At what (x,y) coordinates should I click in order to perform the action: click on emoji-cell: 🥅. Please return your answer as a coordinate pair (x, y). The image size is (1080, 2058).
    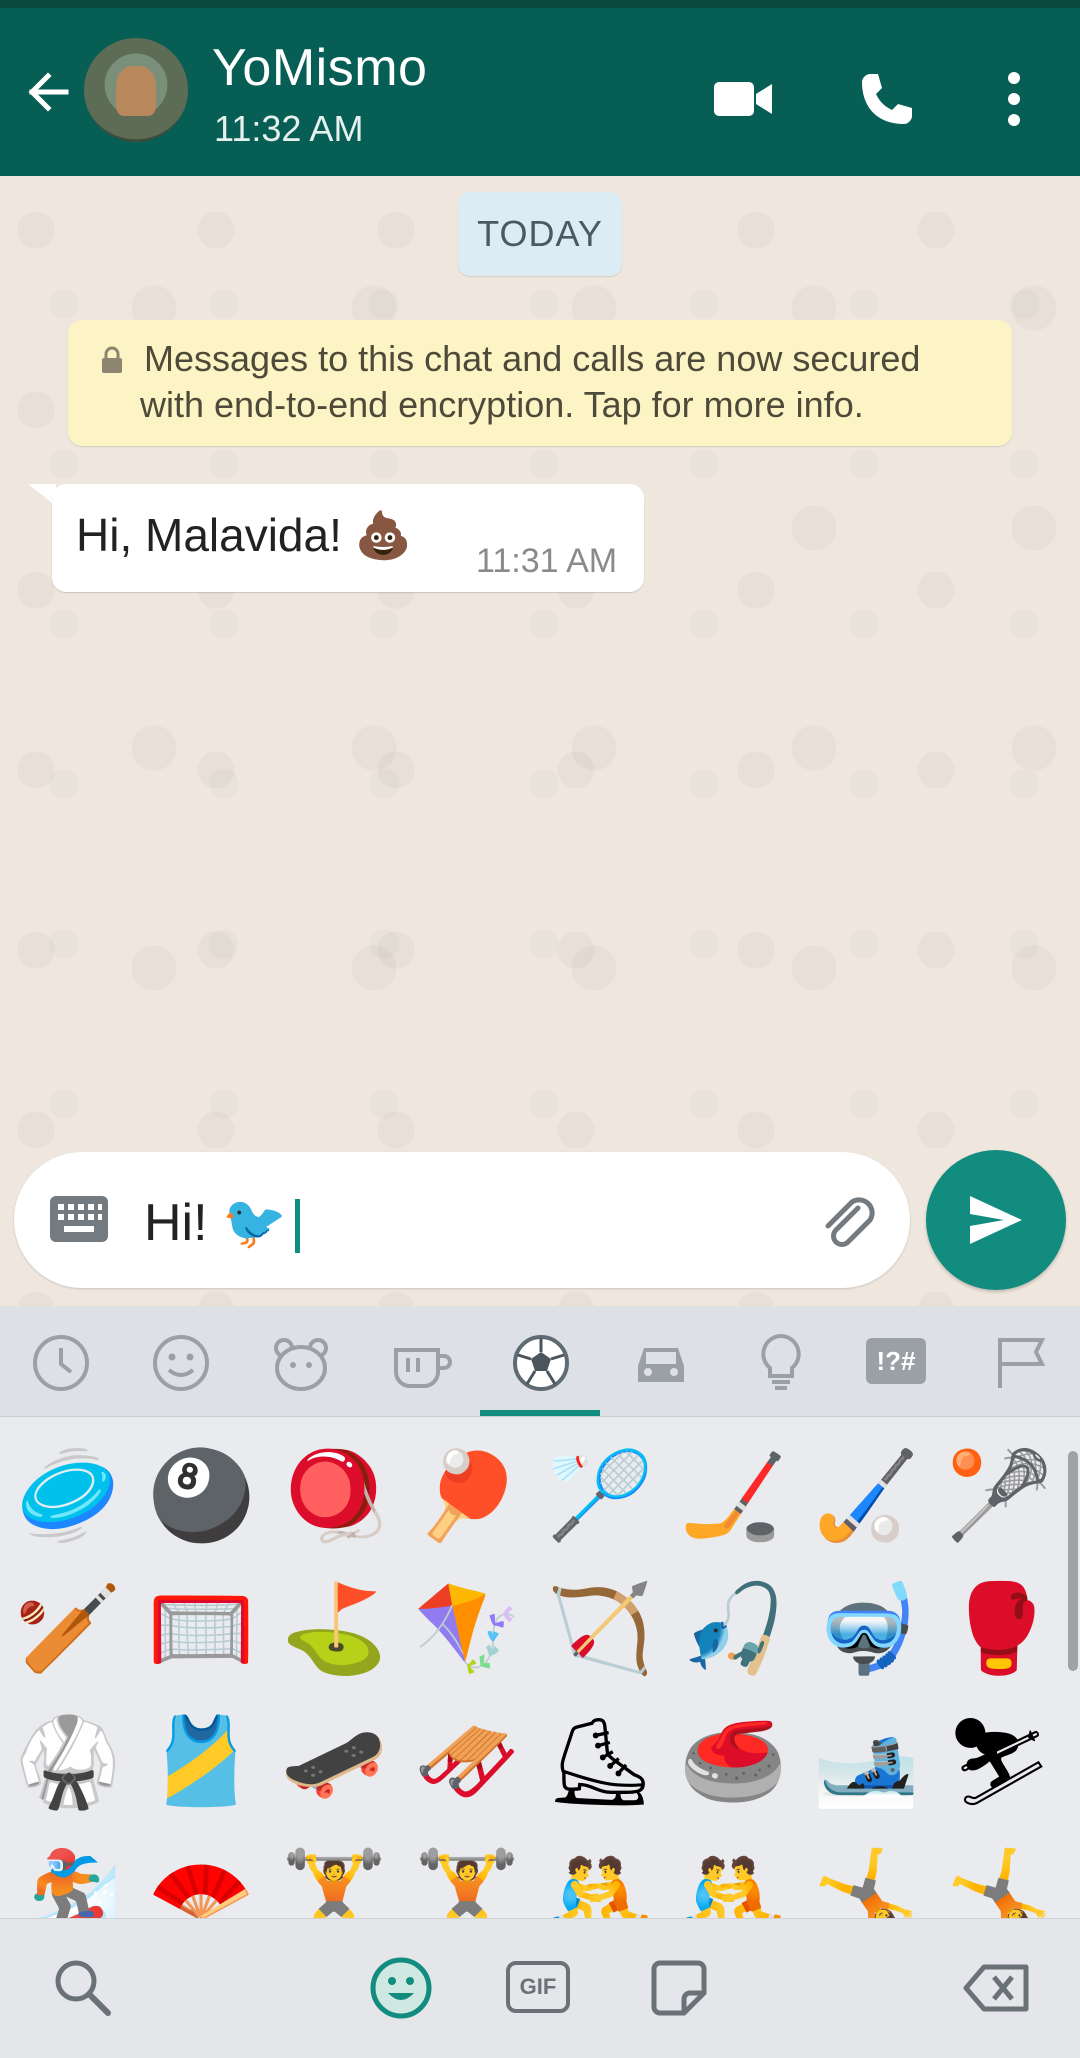
    Looking at the image, I should click on (201, 1629).